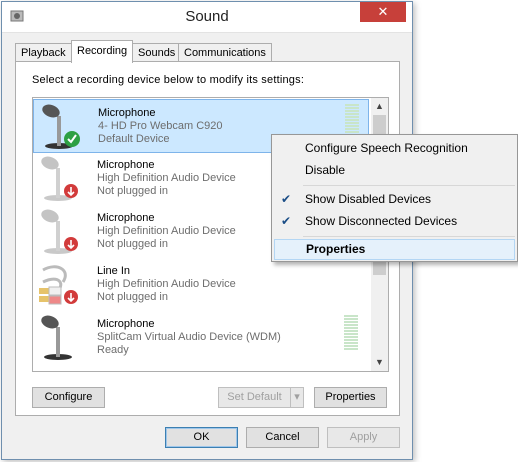 This screenshot has height=462, width=518. I want to click on device-status: Ready, so click(113, 350).